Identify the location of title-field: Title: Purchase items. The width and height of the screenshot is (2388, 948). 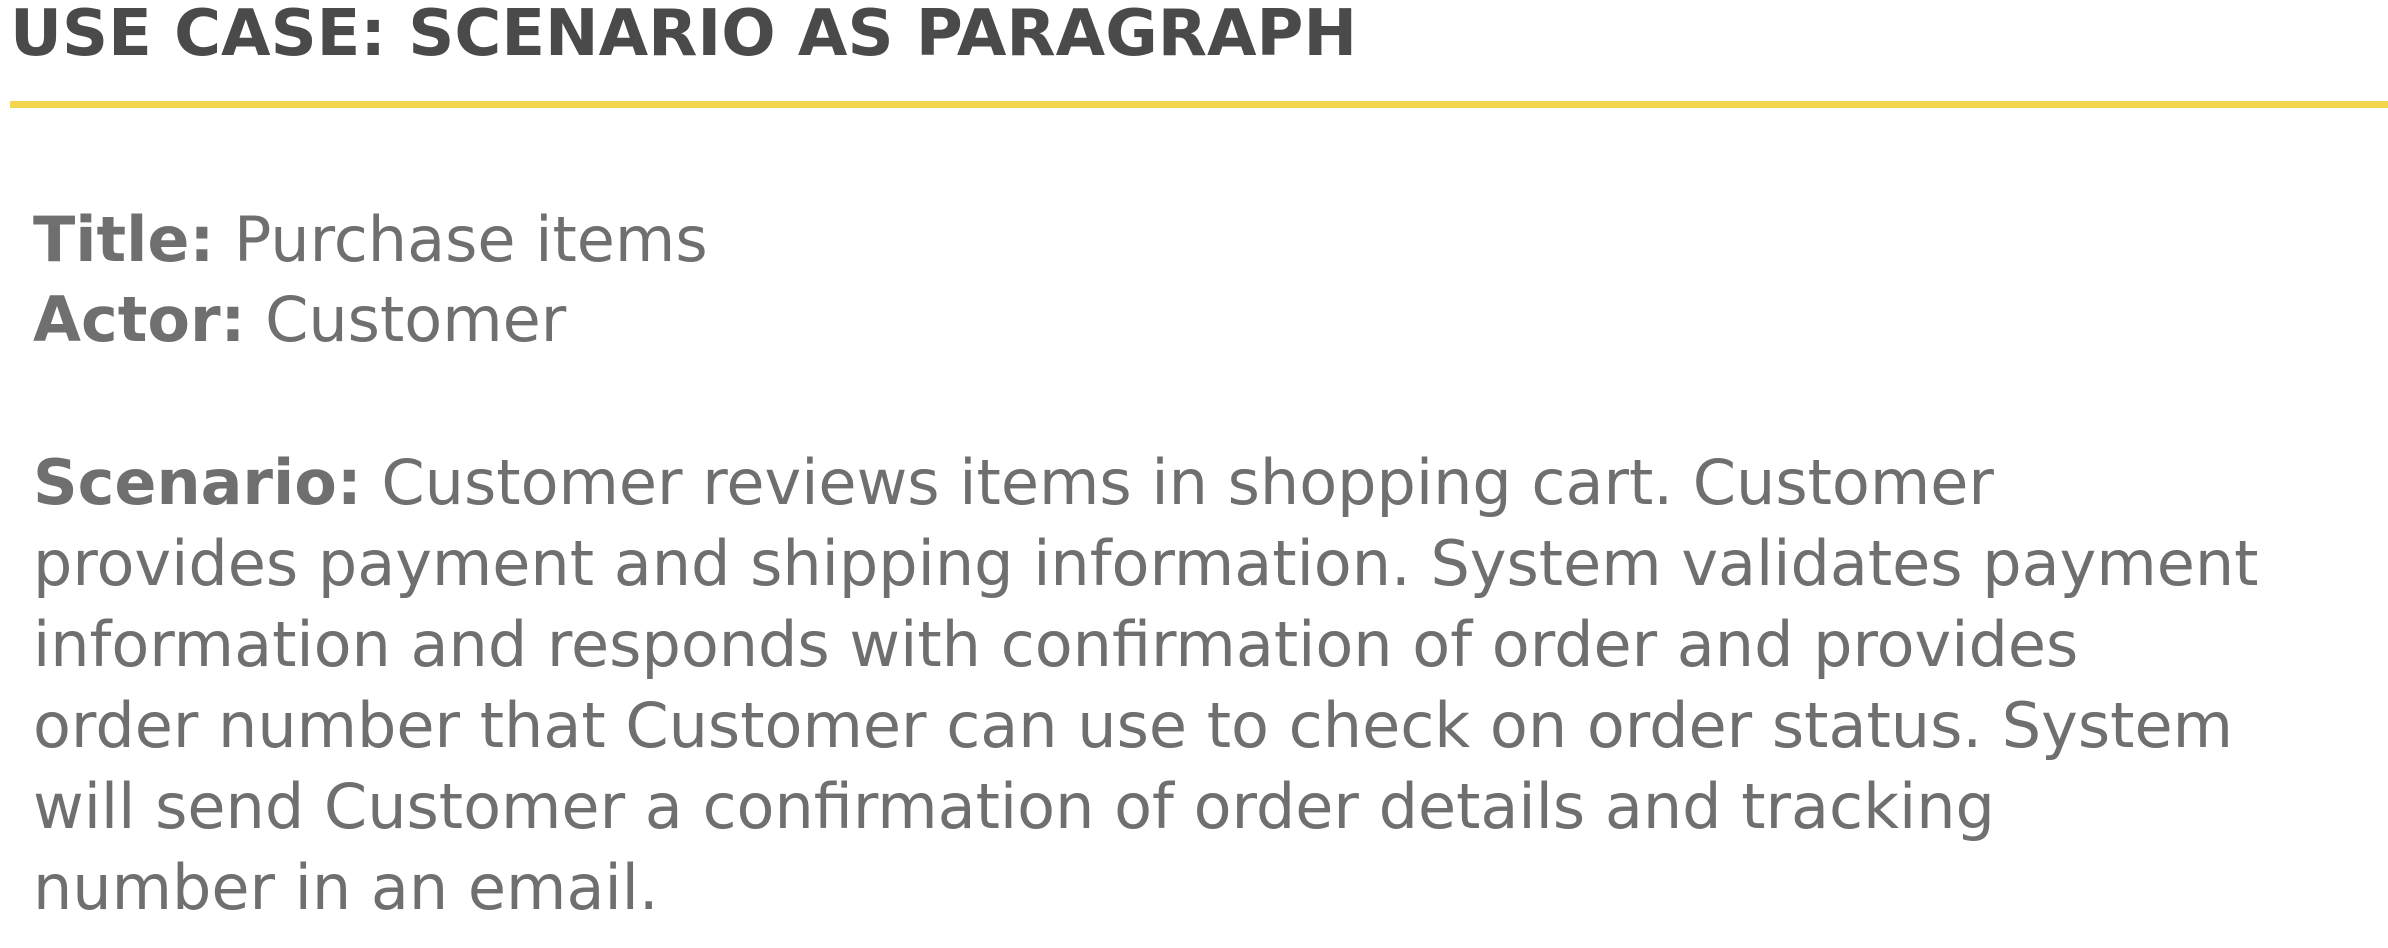
(370, 240).